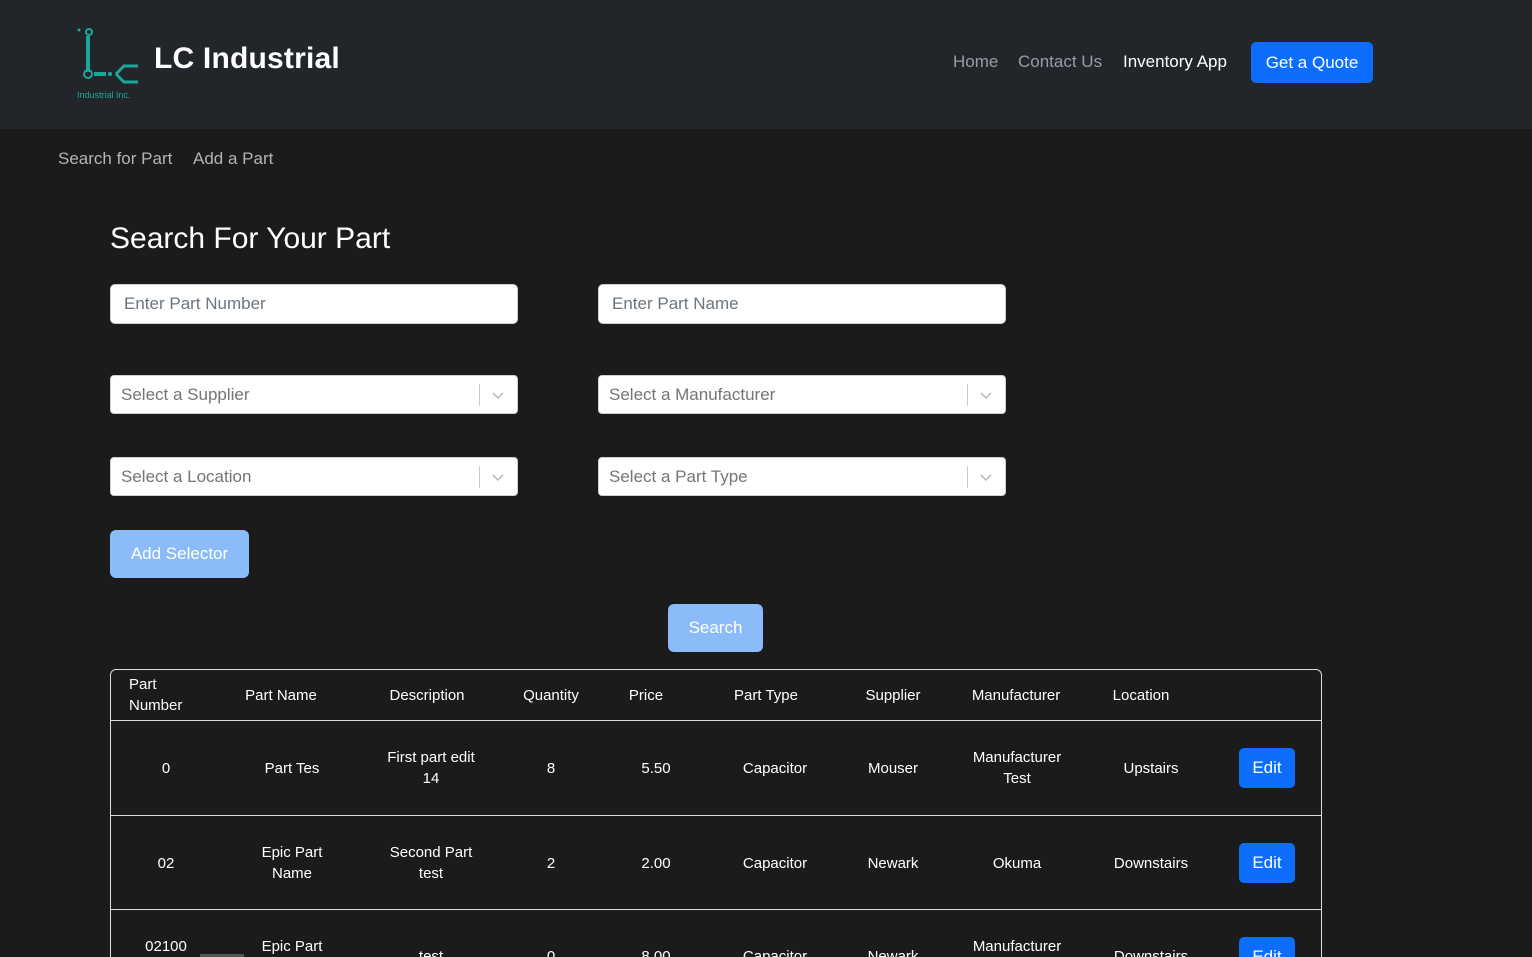 The image size is (1532, 957). What do you see at coordinates (551, 952) in the screenshot?
I see `cell-quantity: 0` at bounding box center [551, 952].